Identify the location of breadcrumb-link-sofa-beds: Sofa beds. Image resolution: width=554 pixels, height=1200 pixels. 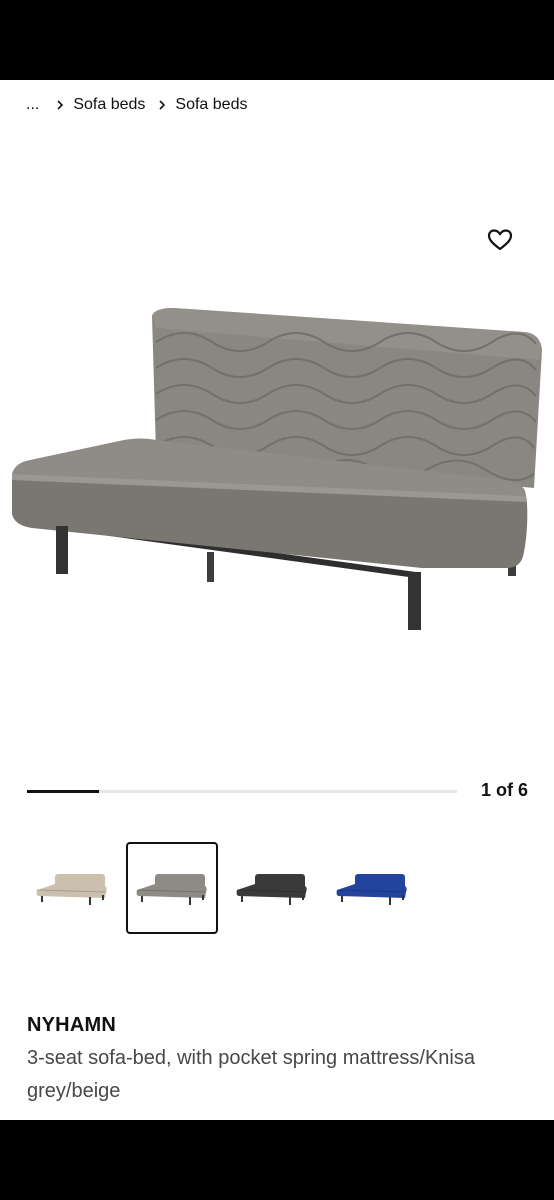
(109, 105).